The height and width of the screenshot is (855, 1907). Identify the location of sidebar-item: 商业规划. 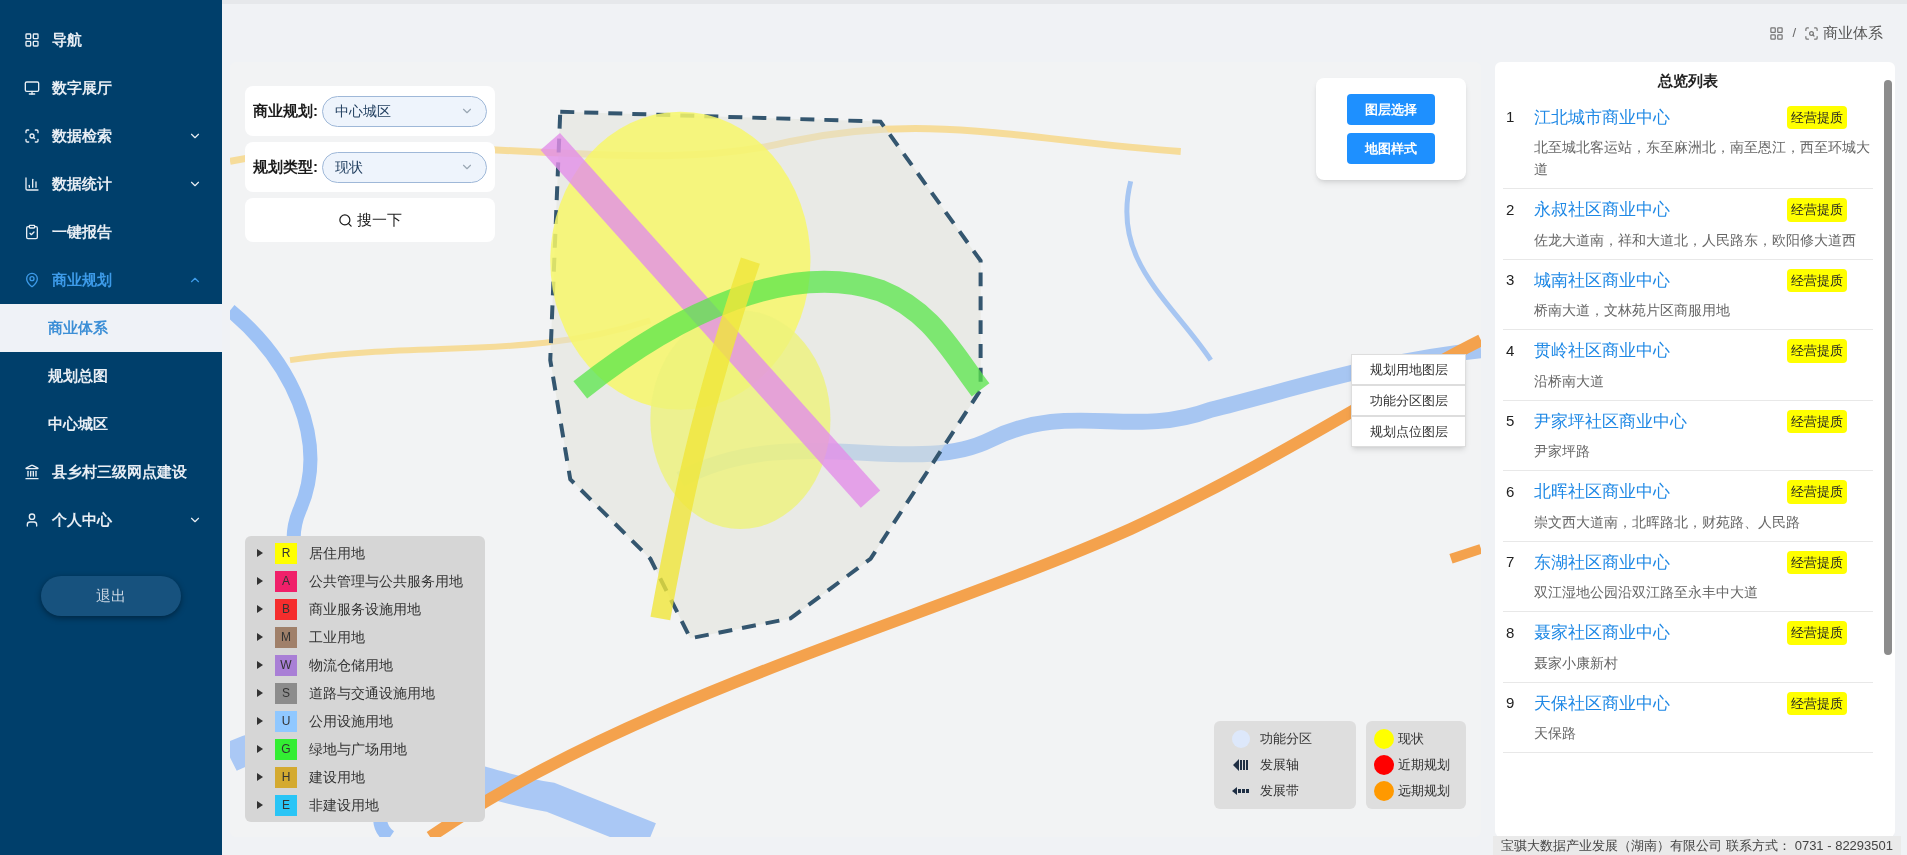
(111, 280).